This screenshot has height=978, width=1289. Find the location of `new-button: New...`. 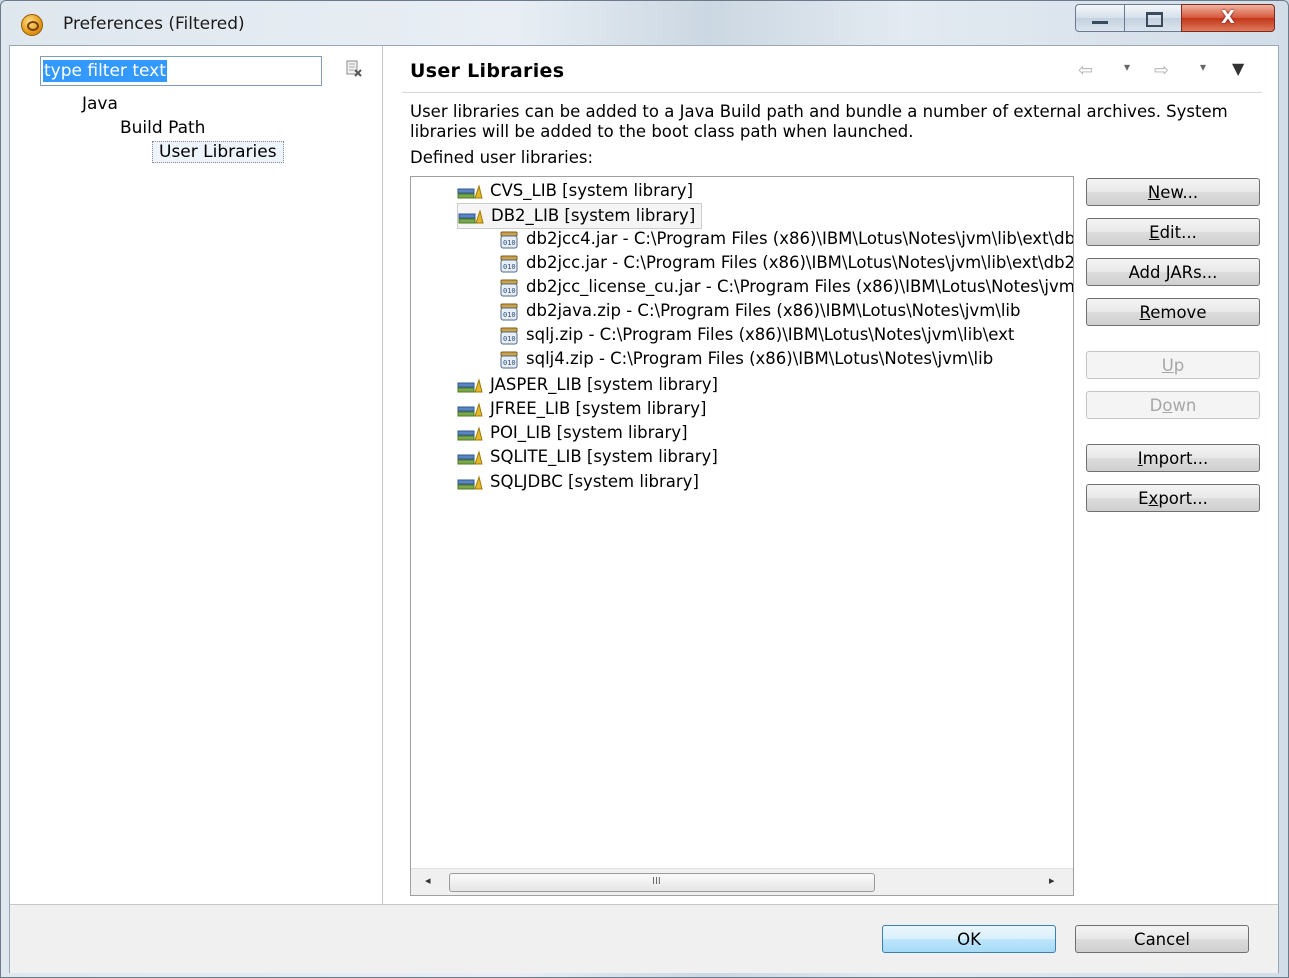

new-button: New... is located at coordinates (1173, 192).